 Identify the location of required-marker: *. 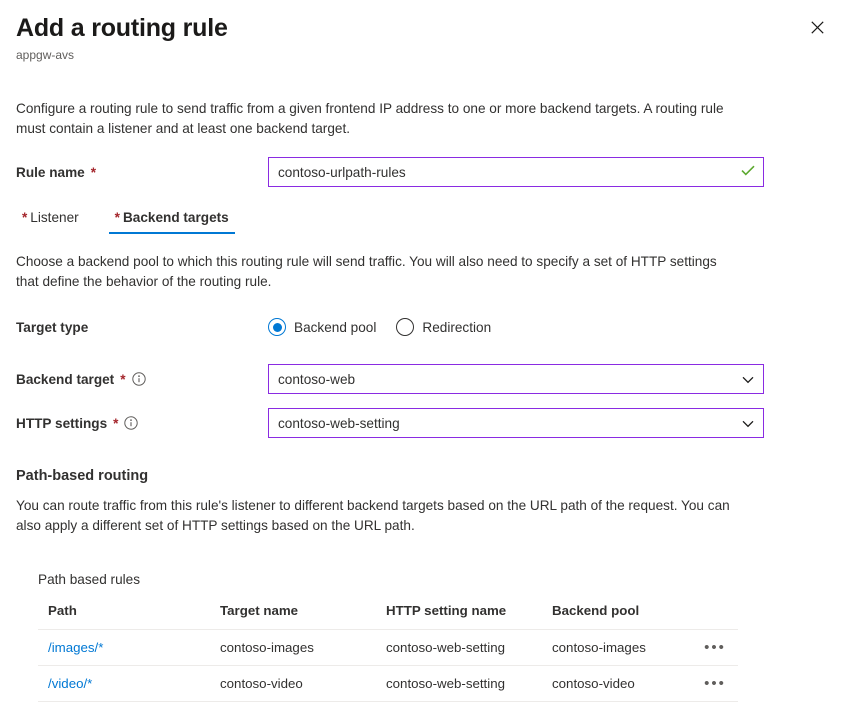
(93, 172).